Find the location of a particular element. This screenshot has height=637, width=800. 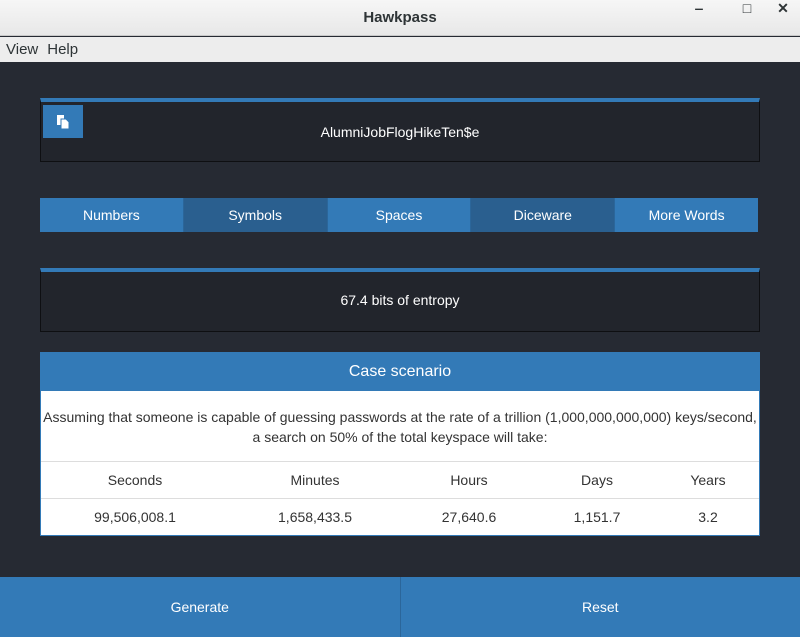

header-days: Days is located at coordinates (597, 480).